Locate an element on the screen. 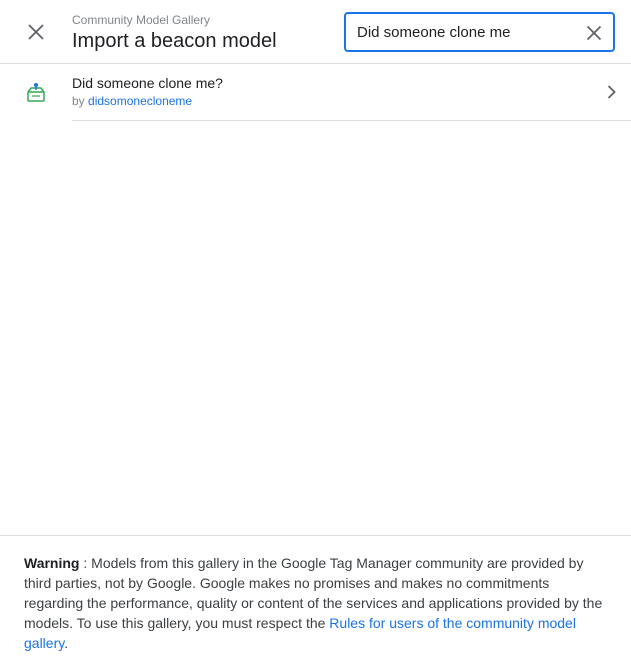  byline-prefix: by is located at coordinates (78, 101).